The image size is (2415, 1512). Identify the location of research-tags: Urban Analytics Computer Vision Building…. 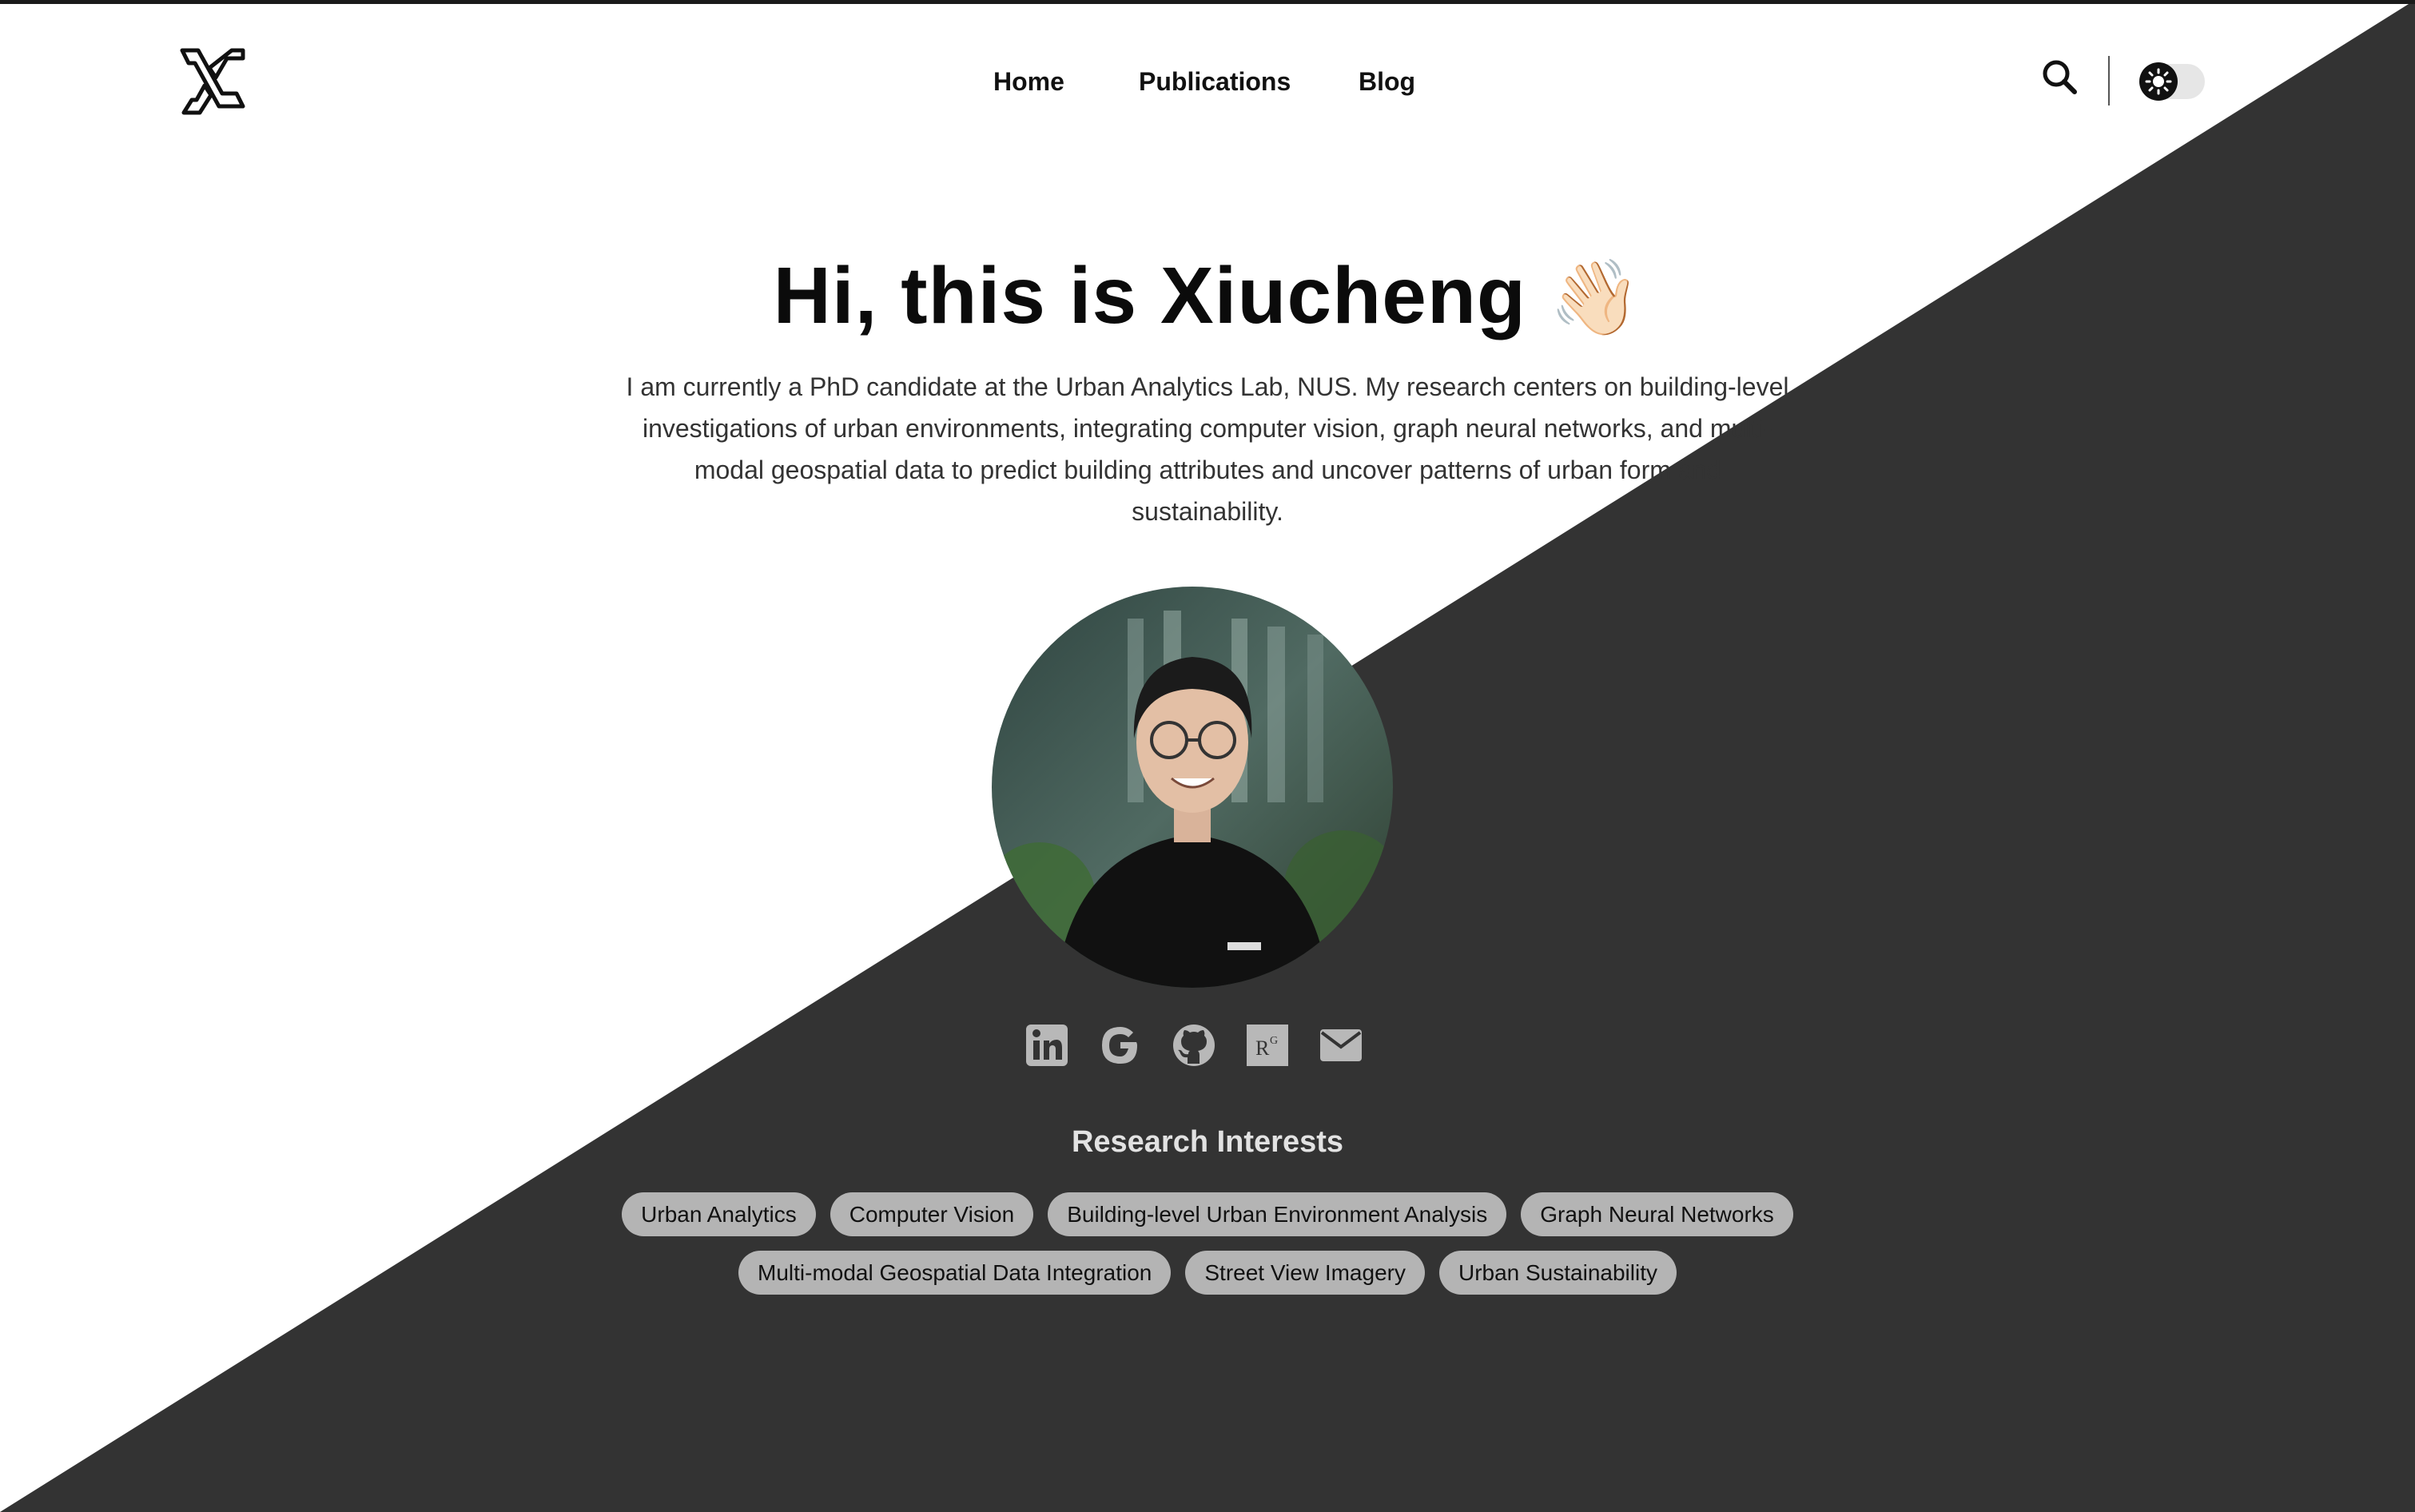
(1207, 1250).